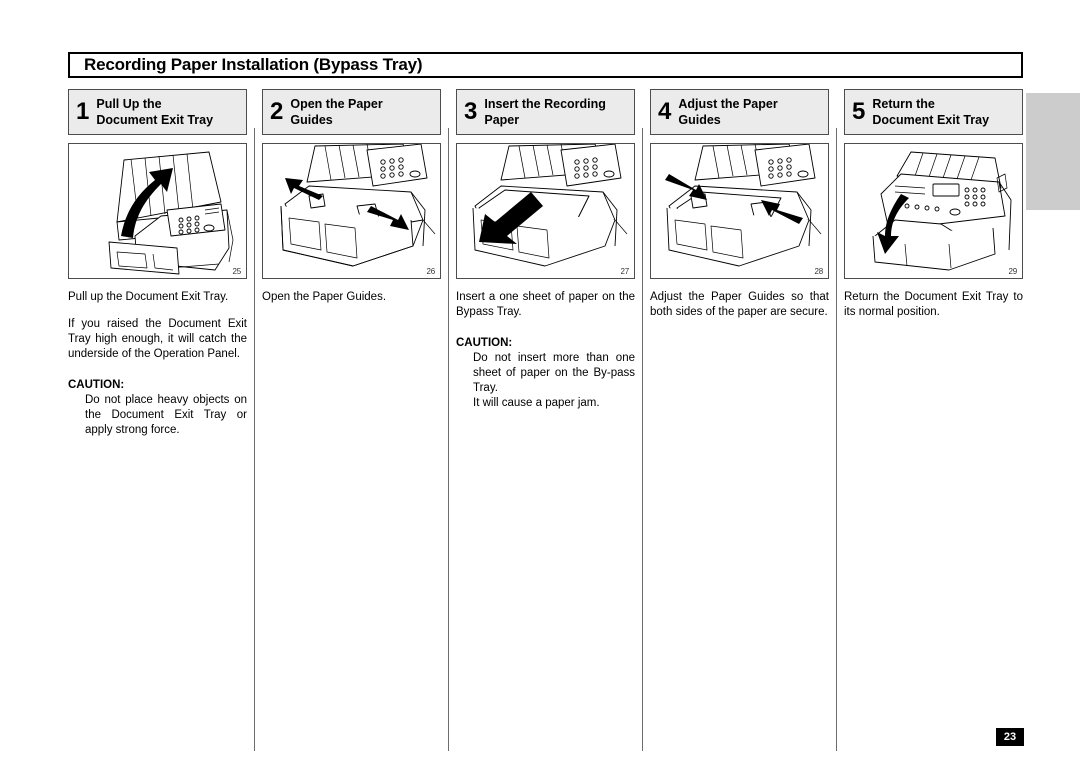 The image size is (1080, 763). I want to click on caution-text-3b: It will cause a paper jam., so click(536, 403).